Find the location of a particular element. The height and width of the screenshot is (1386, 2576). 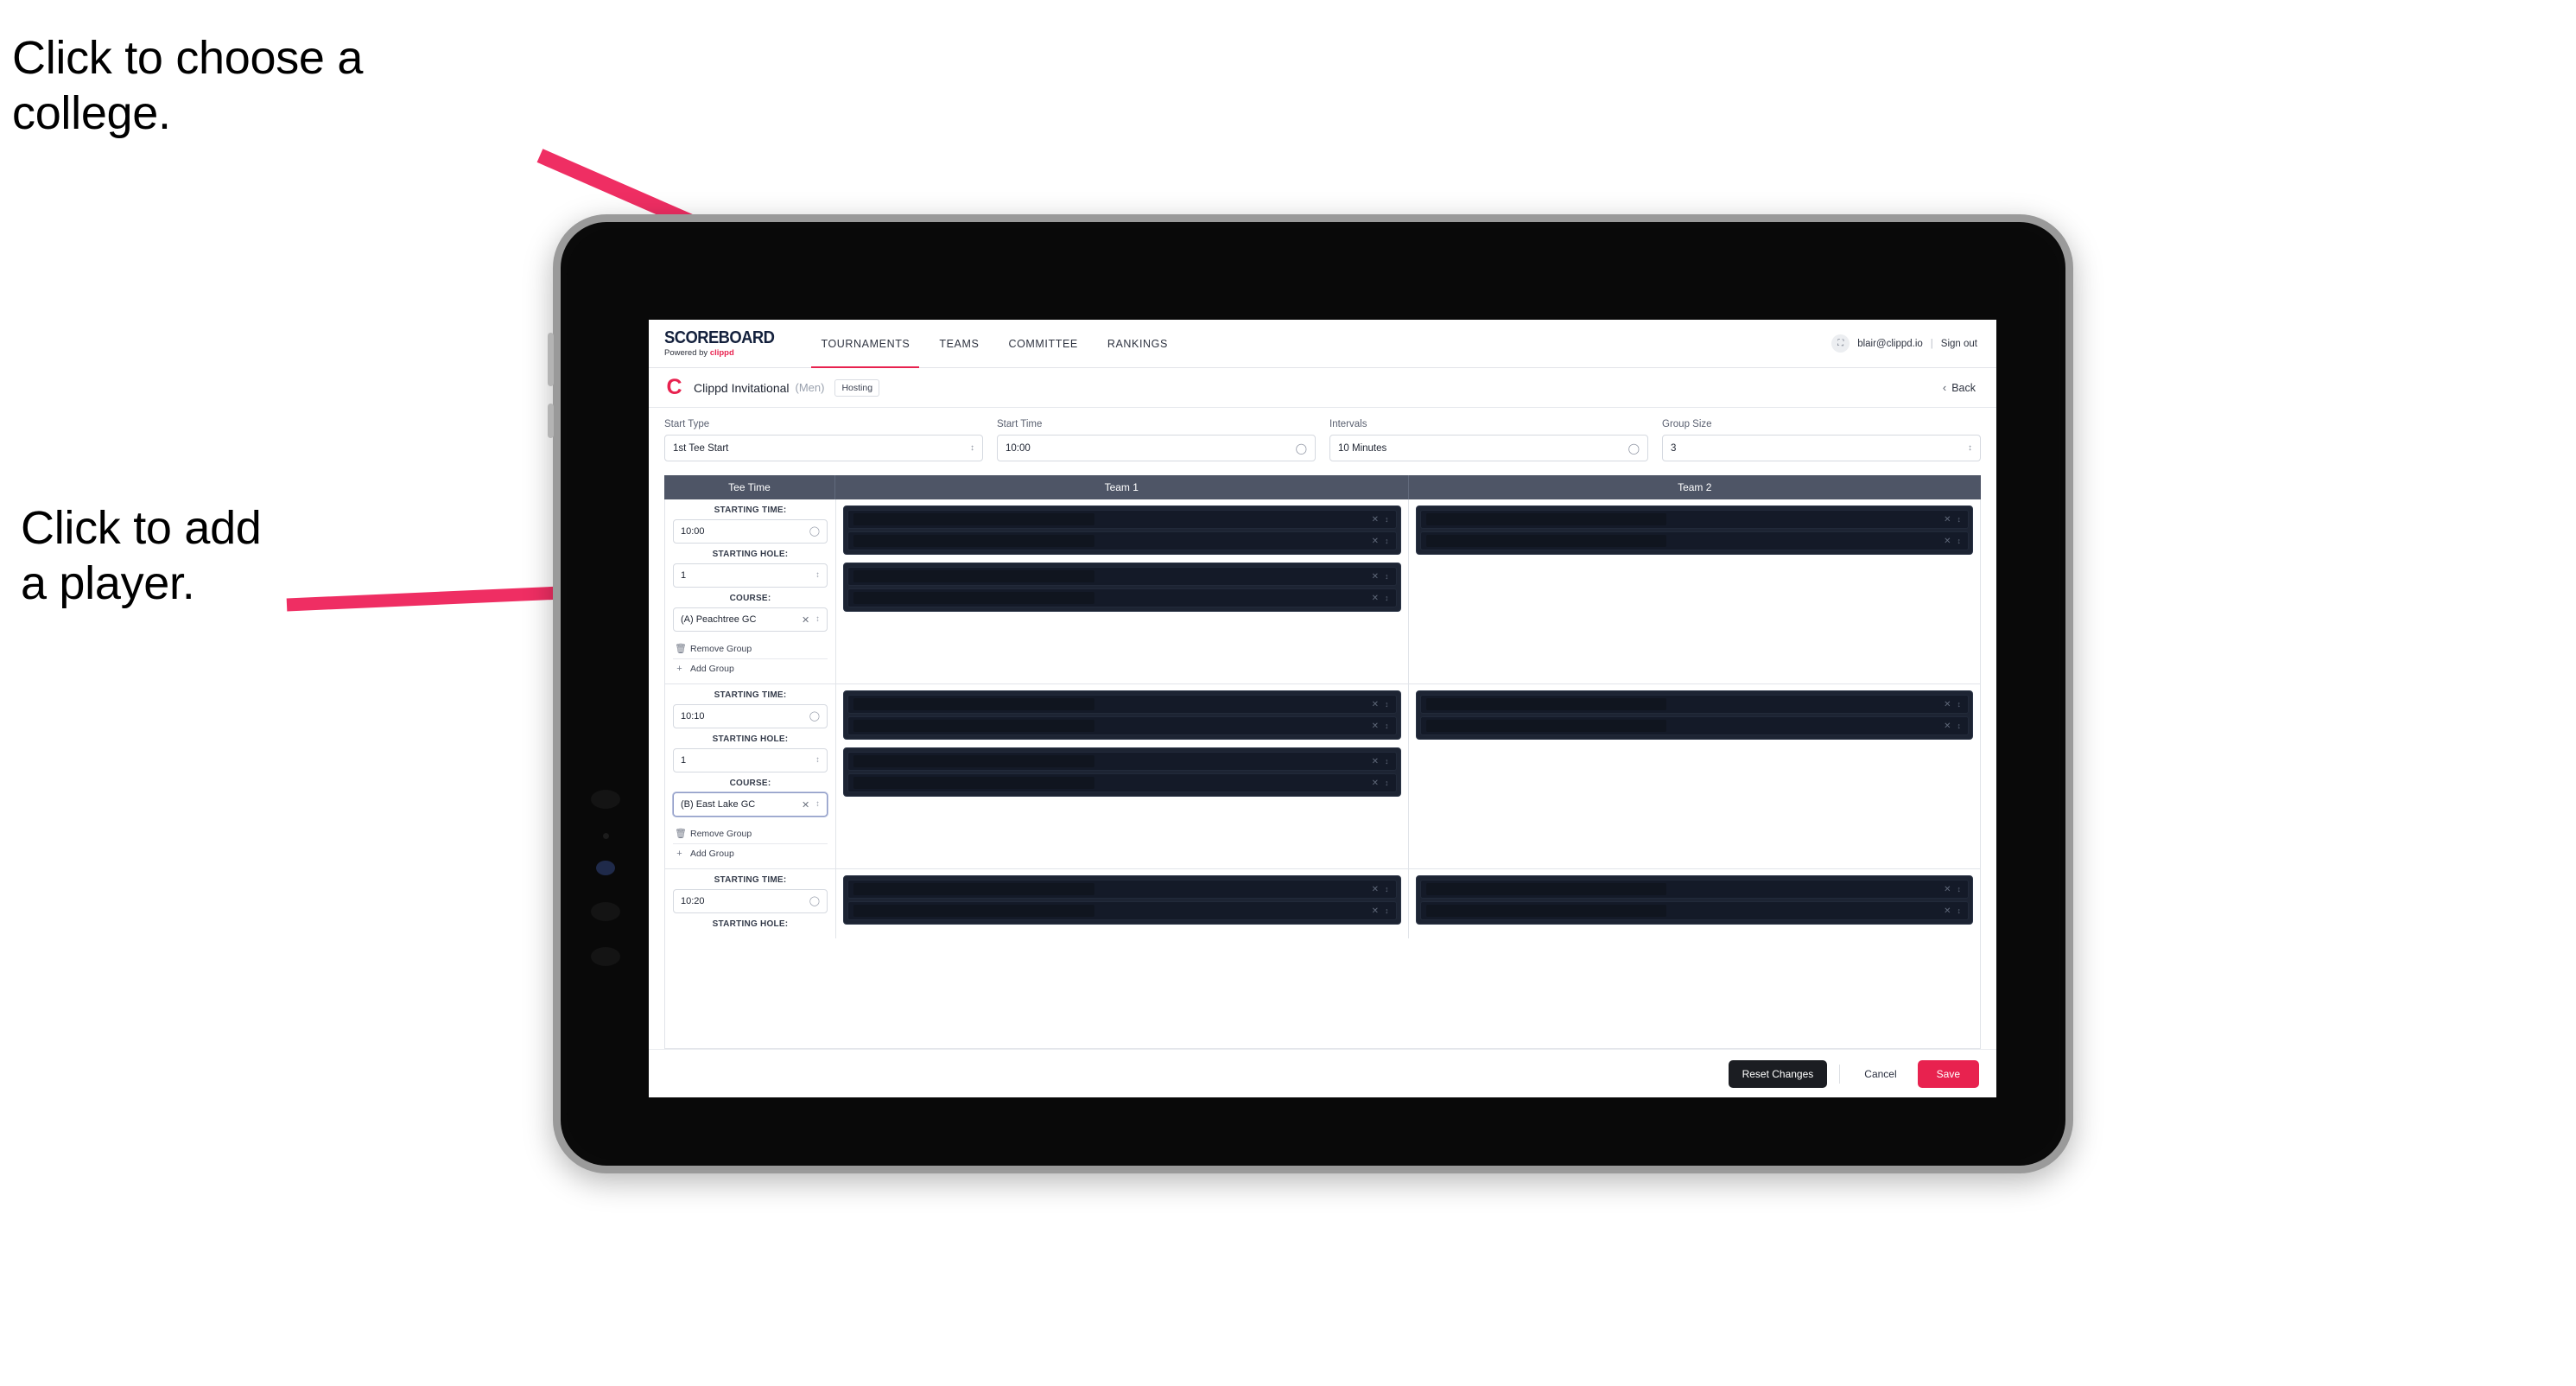

back-button: ‹ Back is located at coordinates (1962, 387).